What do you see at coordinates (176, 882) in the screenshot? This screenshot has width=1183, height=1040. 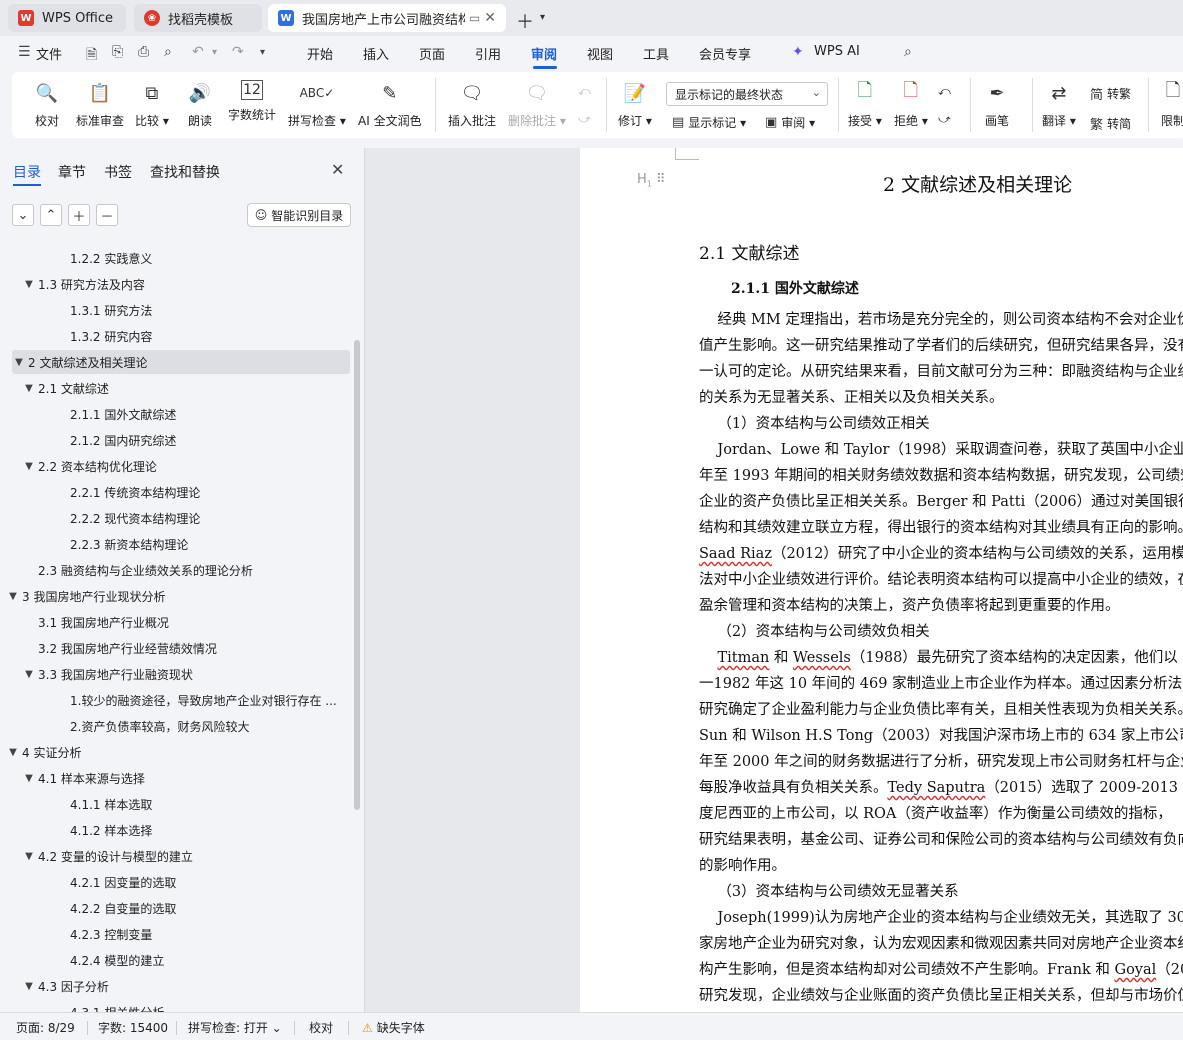 I see `toc-item: 4.2.1 因变量的选取` at bounding box center [176, 882].